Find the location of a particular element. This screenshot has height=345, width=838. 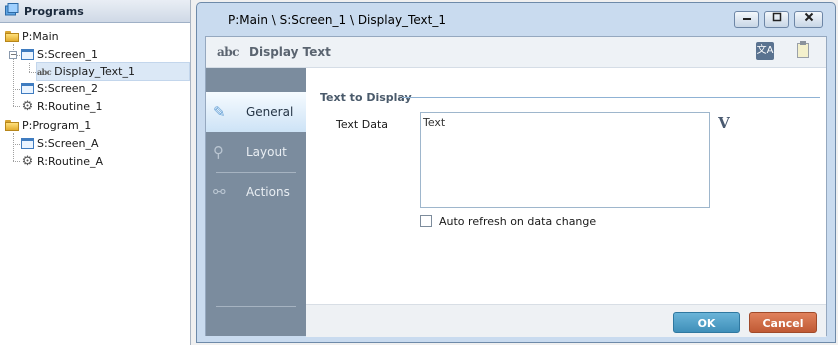

nav-tab-general: ✎ General is located at coordinates (256, 112).